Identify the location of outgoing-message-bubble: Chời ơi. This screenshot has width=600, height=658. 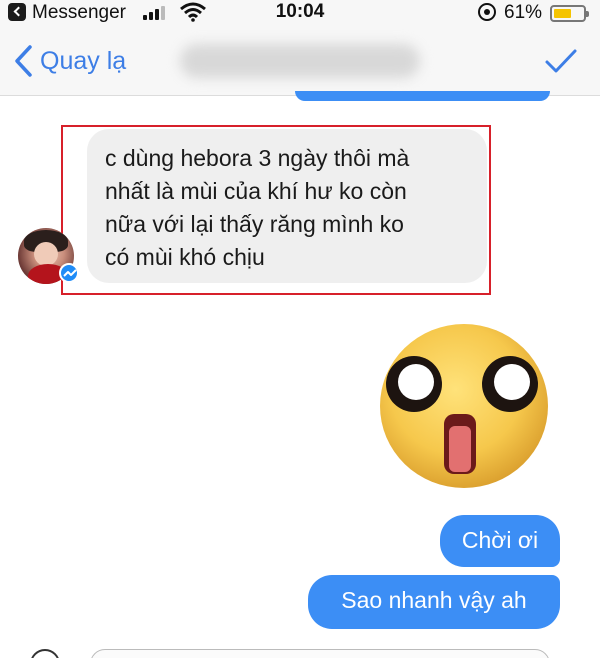
(500, 541).